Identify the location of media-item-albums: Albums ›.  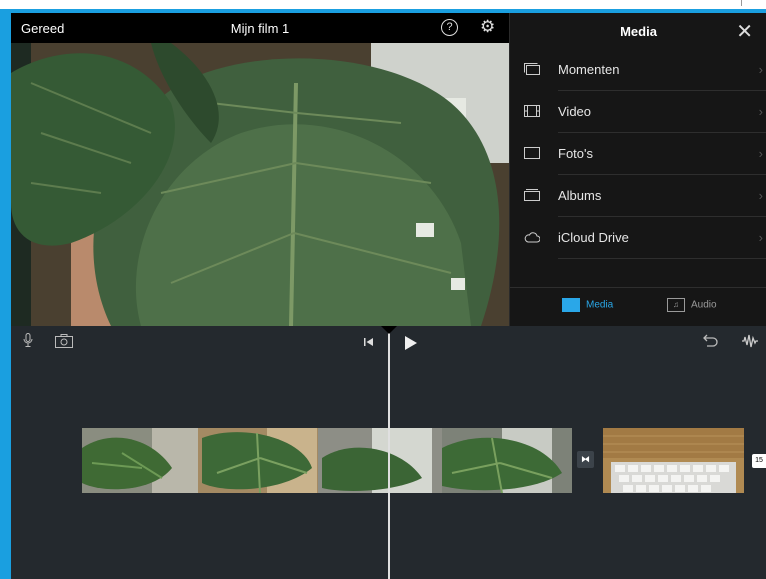
(638, 196).